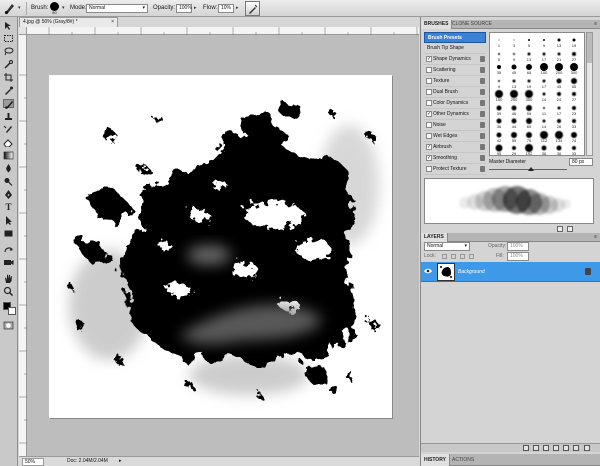 Image resolution: width=600 pixels, height=466 pixels. I want to click on brush-tip: 74, so click(574, 136).